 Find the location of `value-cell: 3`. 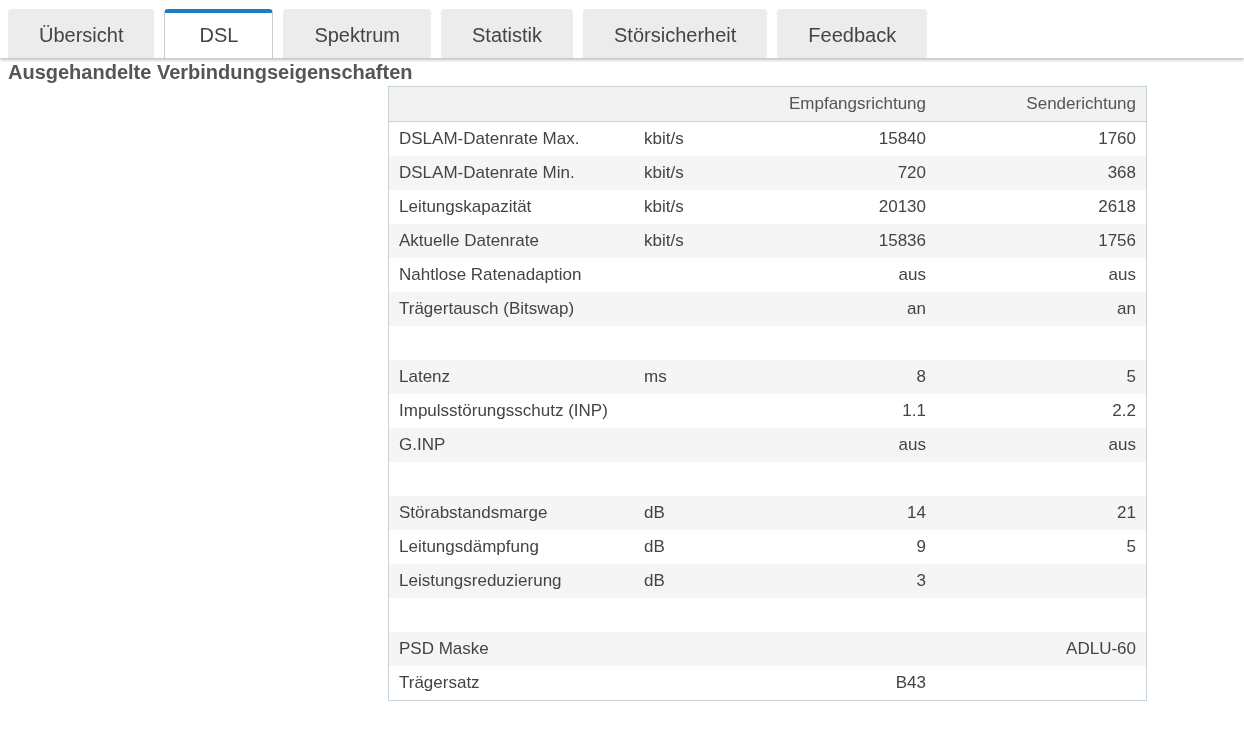

value-cell: 3 is located at coordinates (921, 580).